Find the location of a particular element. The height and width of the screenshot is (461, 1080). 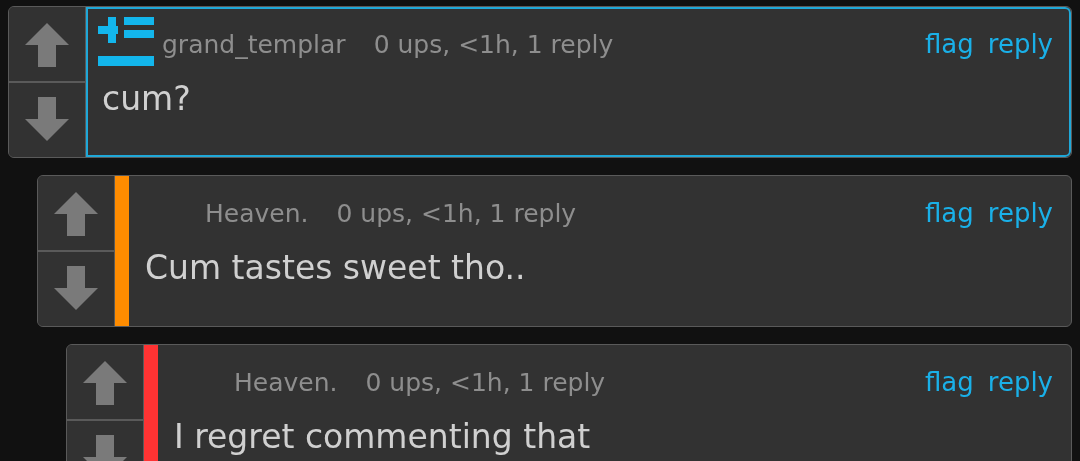

comment-text: cum? is located at coordinates (146, 98).